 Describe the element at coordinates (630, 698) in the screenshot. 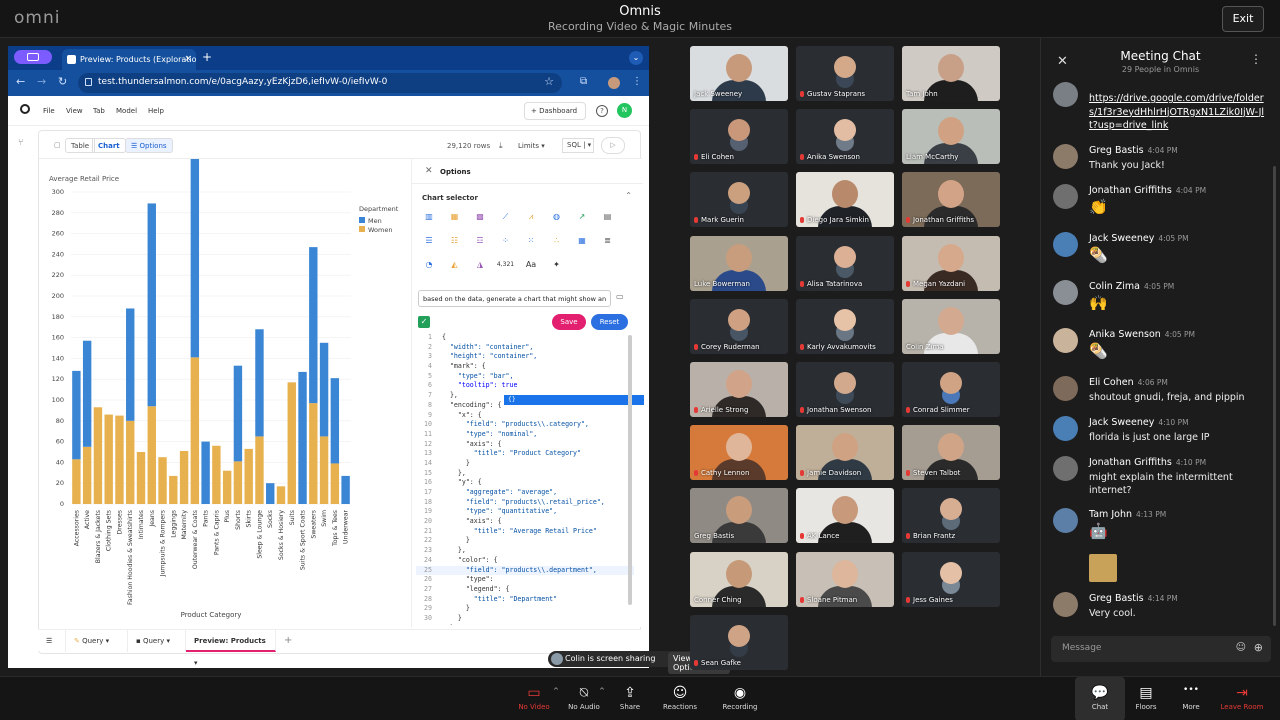

I see `share-button: ⇪ Share` at that location.